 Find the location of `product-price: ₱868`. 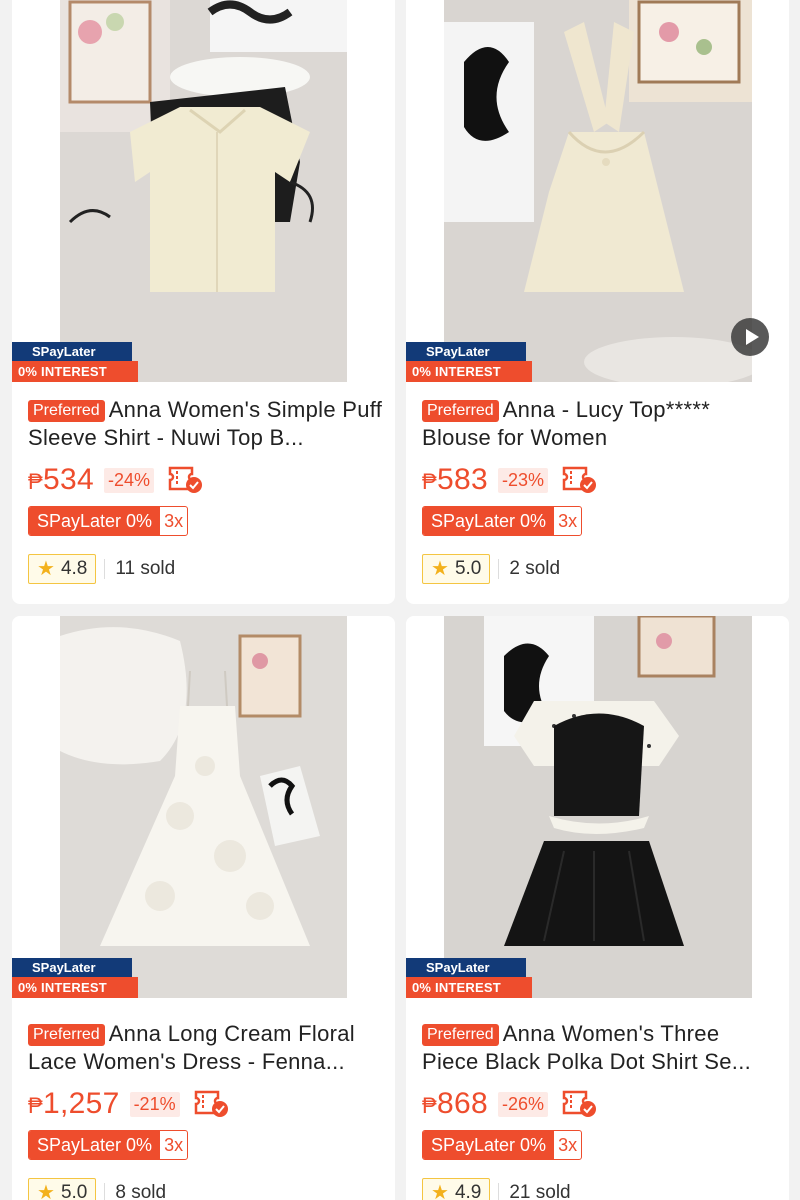

product-price: ₱868 is located at coordinates (455, 1104).